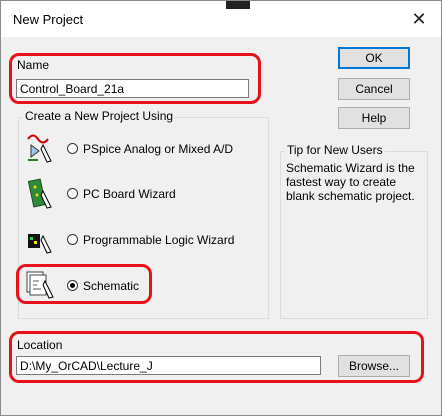  Describe the element at coordinates (39, 148) in the screenshot. I see `pspice-analog-icon` at that location.